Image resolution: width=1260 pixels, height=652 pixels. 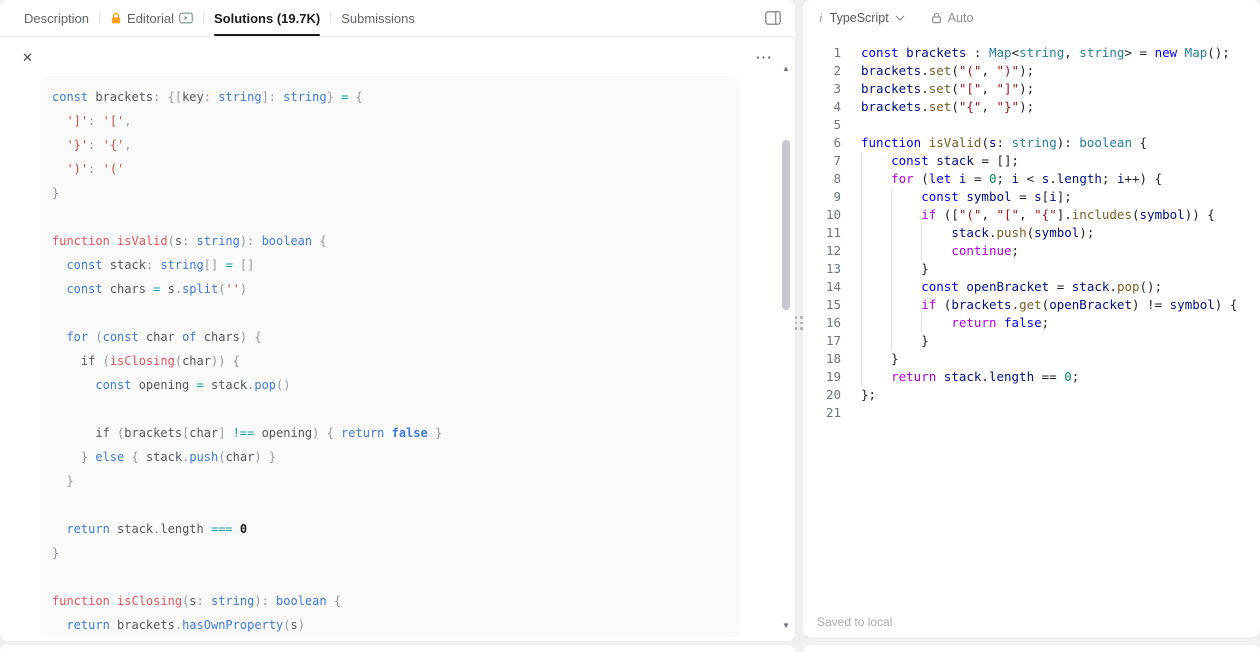 What do you see at coordinates (786, 69) in the screenshot?
I see `scroll-up-icon: ▲` at bounding box center [786, 69].